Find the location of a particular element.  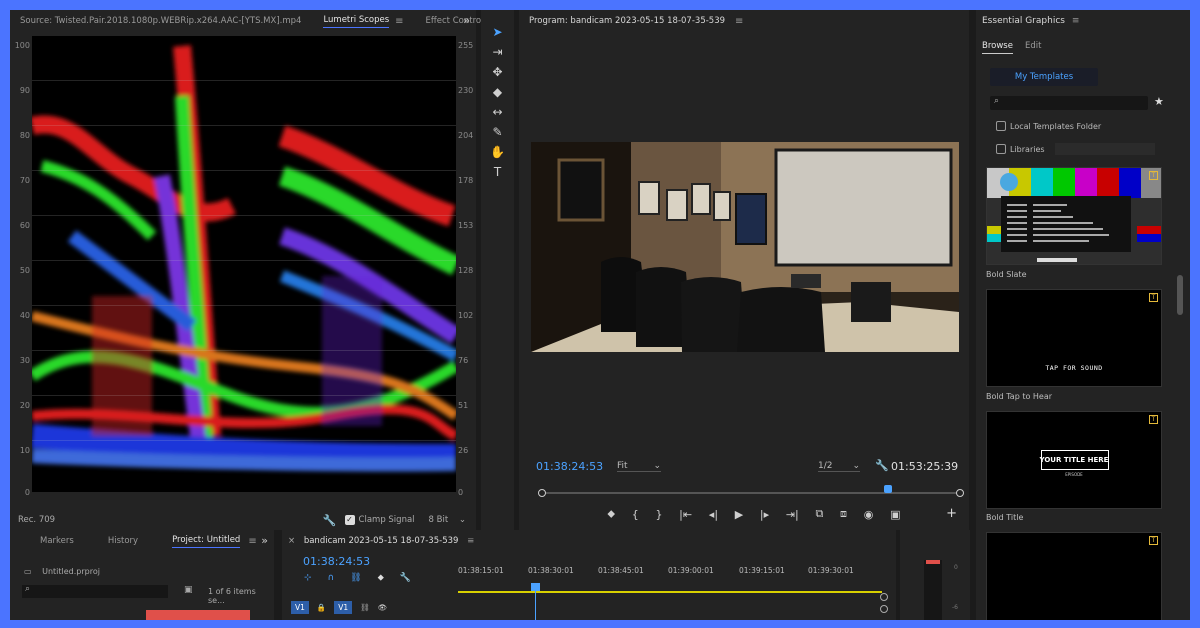

pen-tool-icon: ✎ is located at coordinates (497, 132).